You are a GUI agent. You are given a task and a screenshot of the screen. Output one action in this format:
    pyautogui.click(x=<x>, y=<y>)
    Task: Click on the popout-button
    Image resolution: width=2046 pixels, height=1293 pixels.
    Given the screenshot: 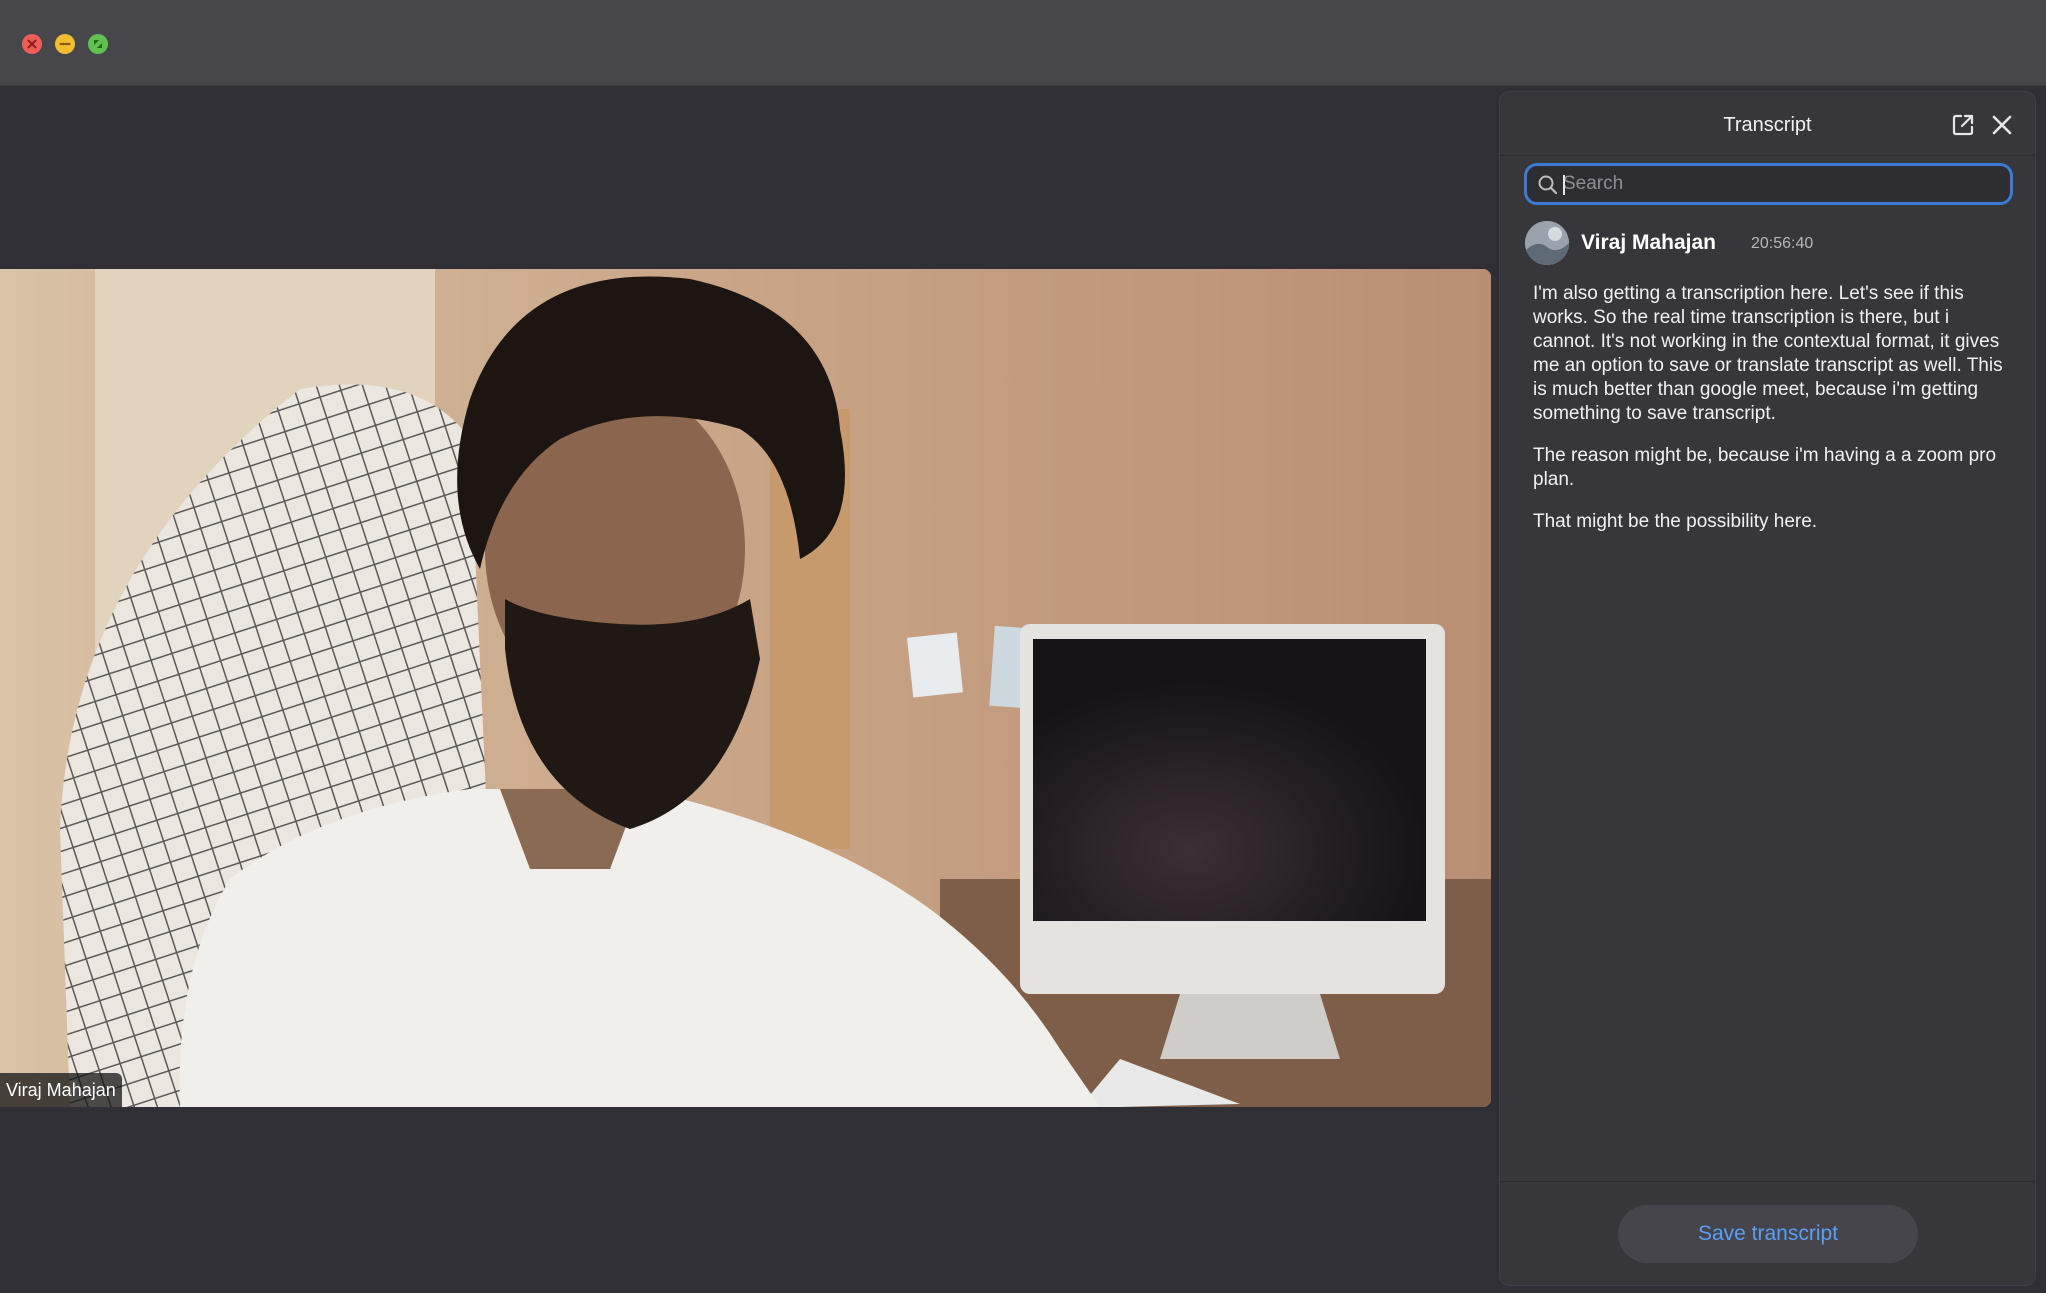 What is the action you would take?
    pyautogui.click(x=1963, y=125)
    